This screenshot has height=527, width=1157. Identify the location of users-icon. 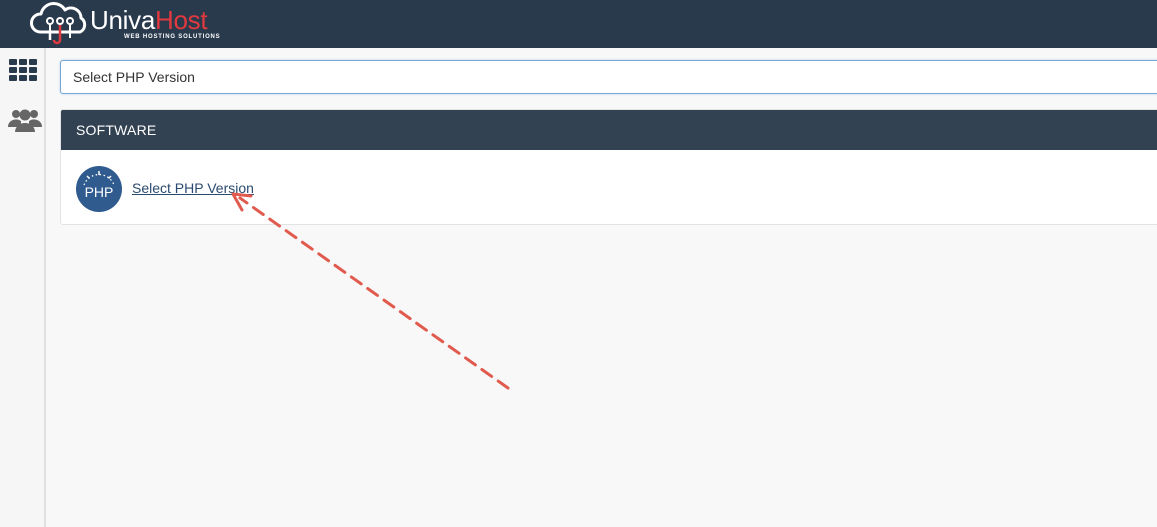
(25, 121).